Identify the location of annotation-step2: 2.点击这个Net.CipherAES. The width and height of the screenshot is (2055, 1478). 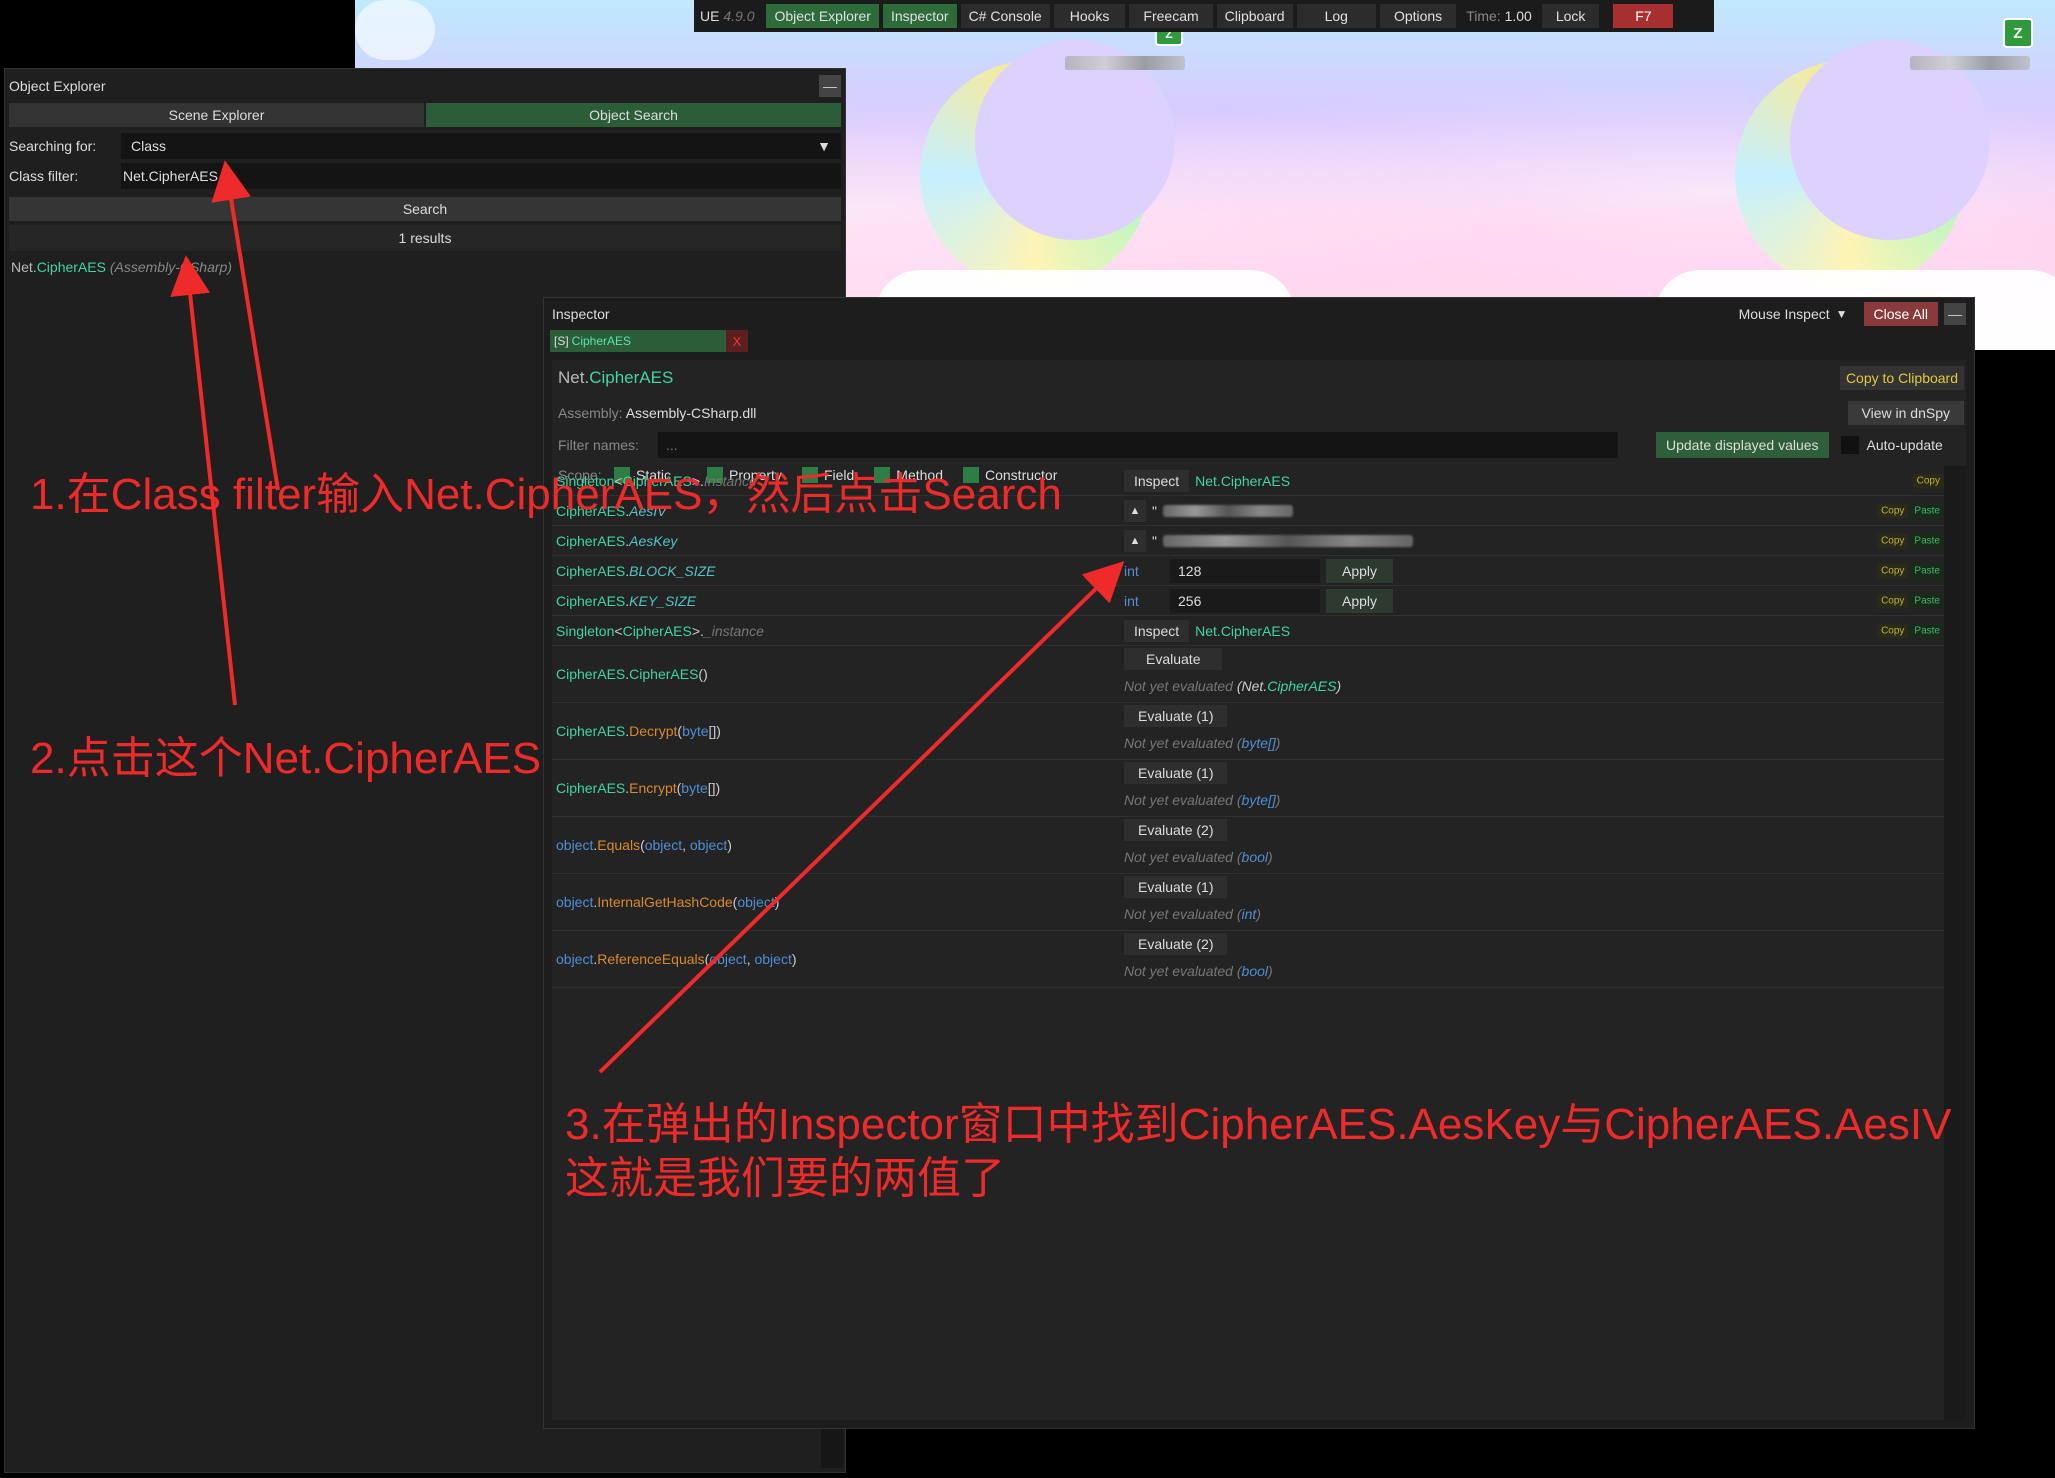
(286, 758).